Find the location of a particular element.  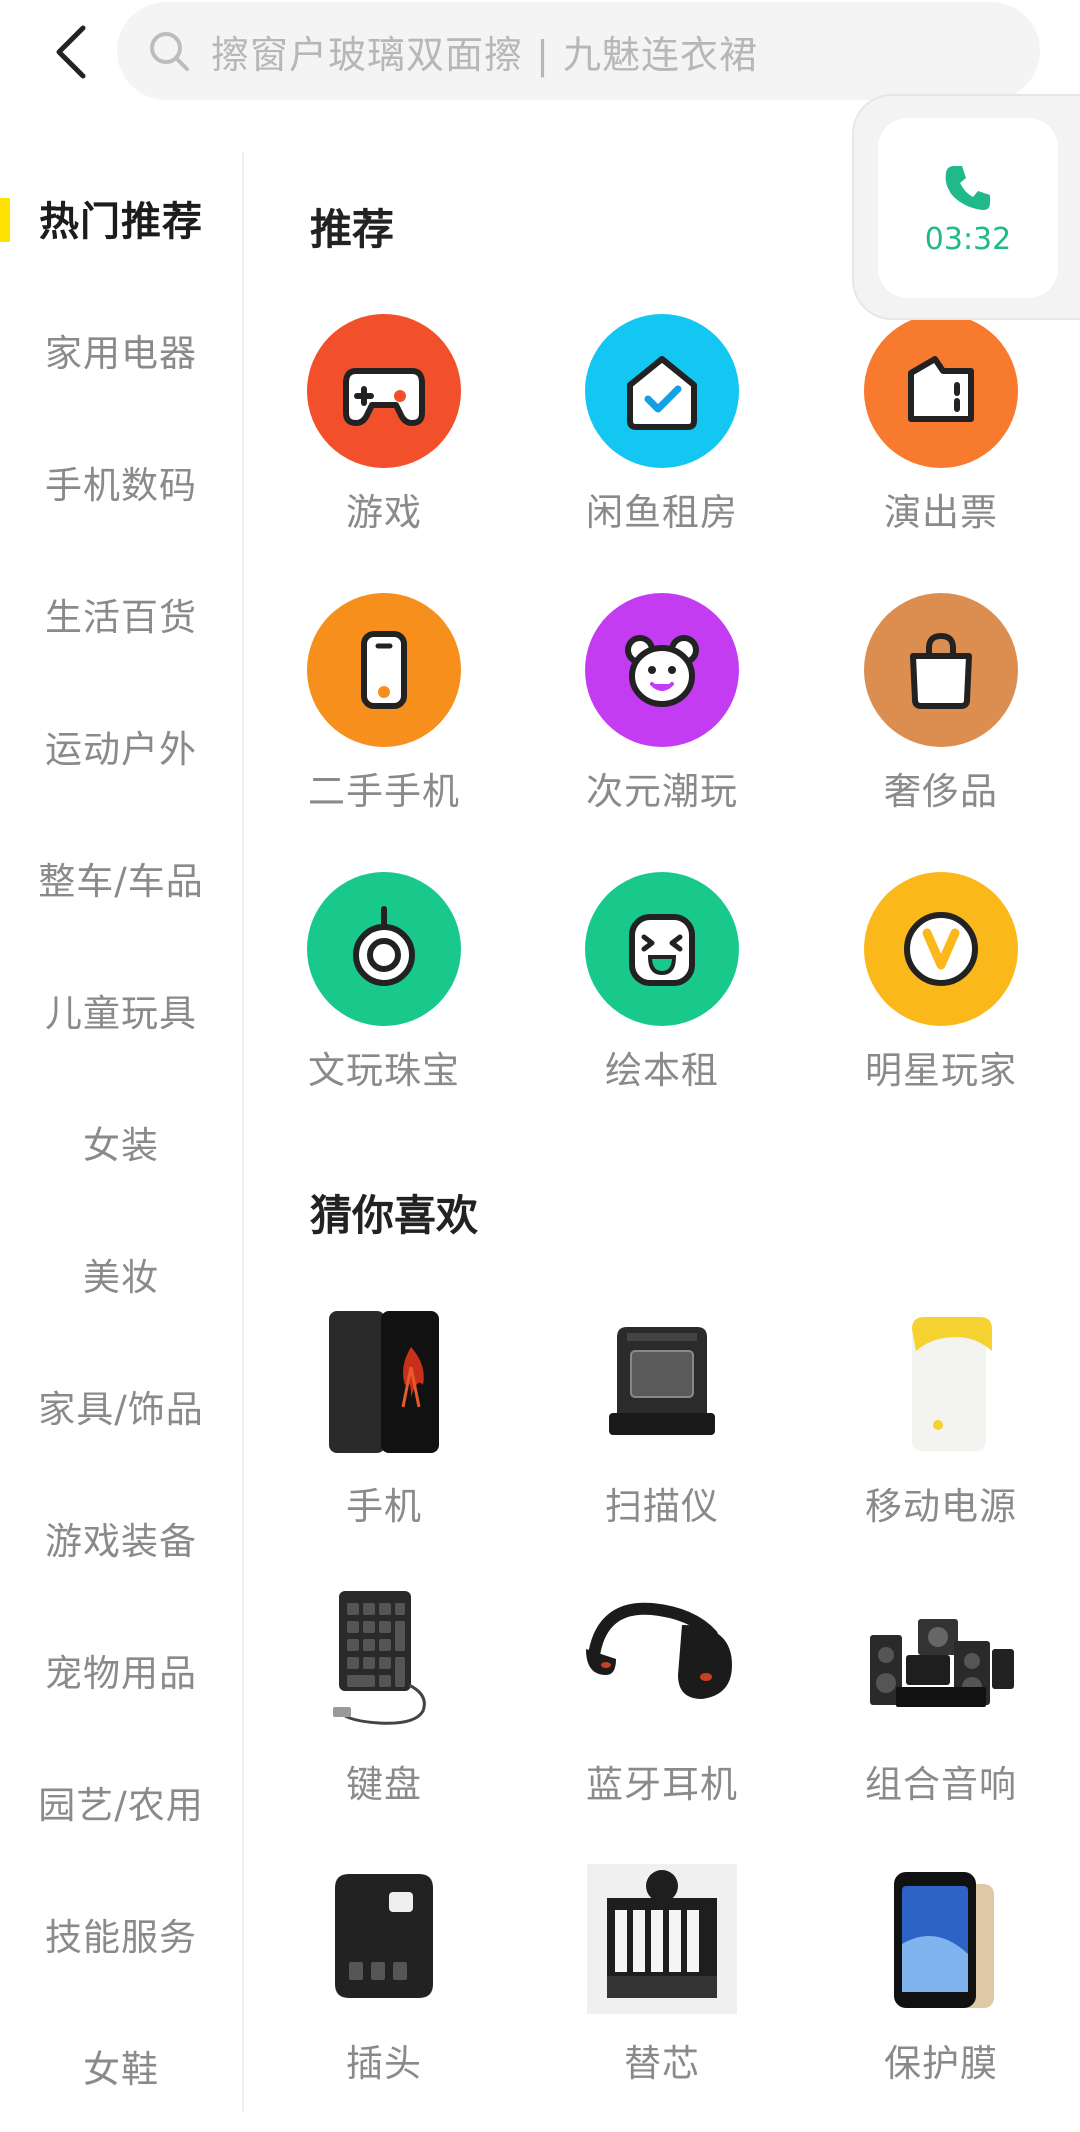

sidebar-item-label: 生活百货 is located at coordinates (121, 617).